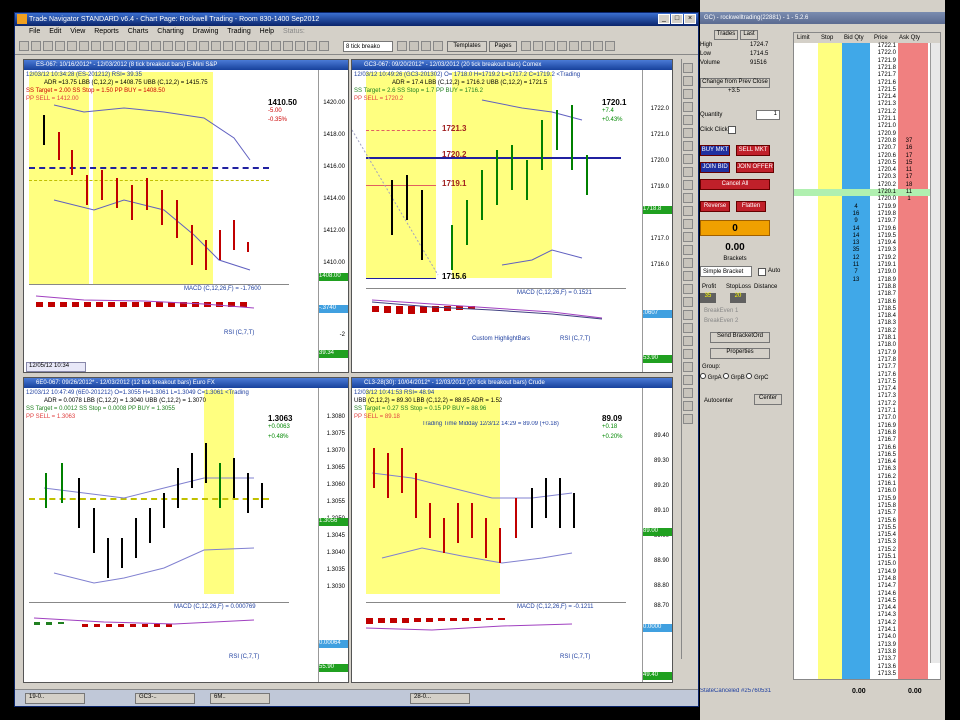  Describe the element at coordinates (467, 46) in the screenshot. I see `templates-button: Templates` at that location.